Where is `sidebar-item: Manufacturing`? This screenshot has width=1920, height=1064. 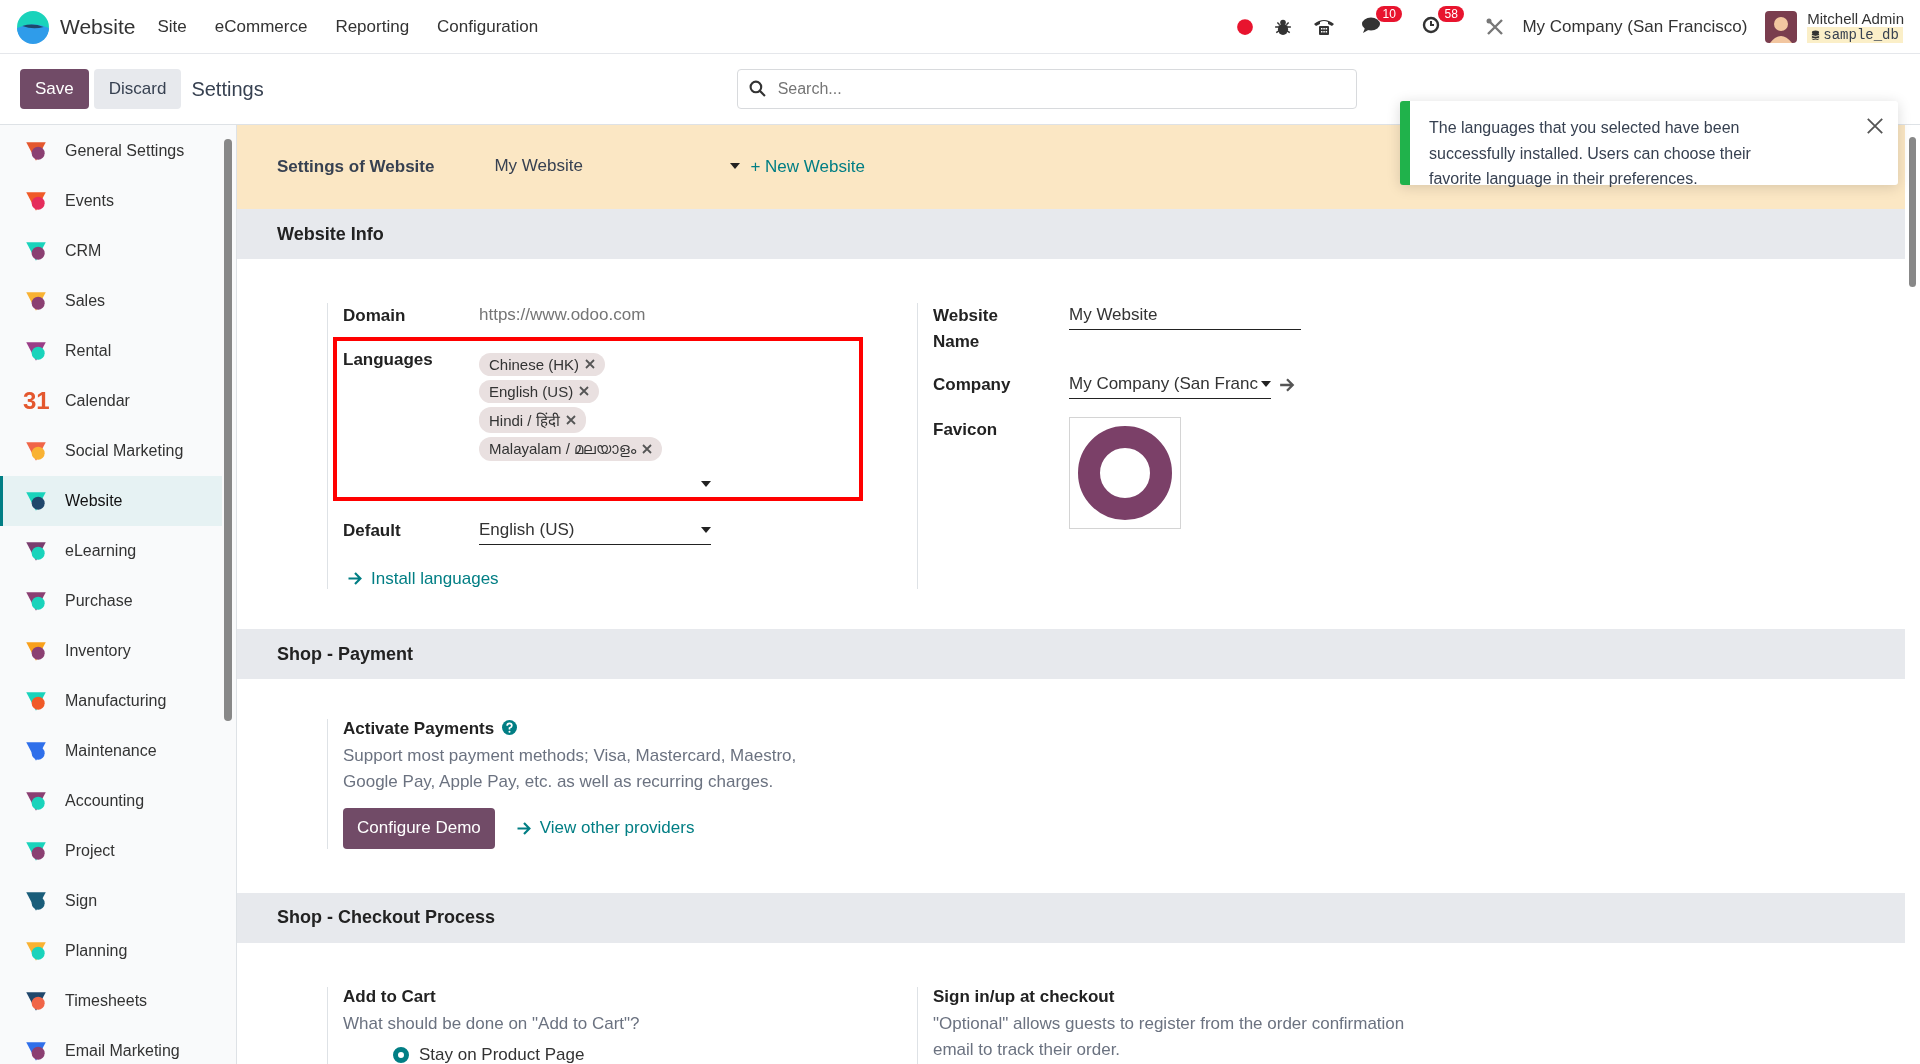 sidebar-item: Manufacturing is located at coordinates (111, 701).